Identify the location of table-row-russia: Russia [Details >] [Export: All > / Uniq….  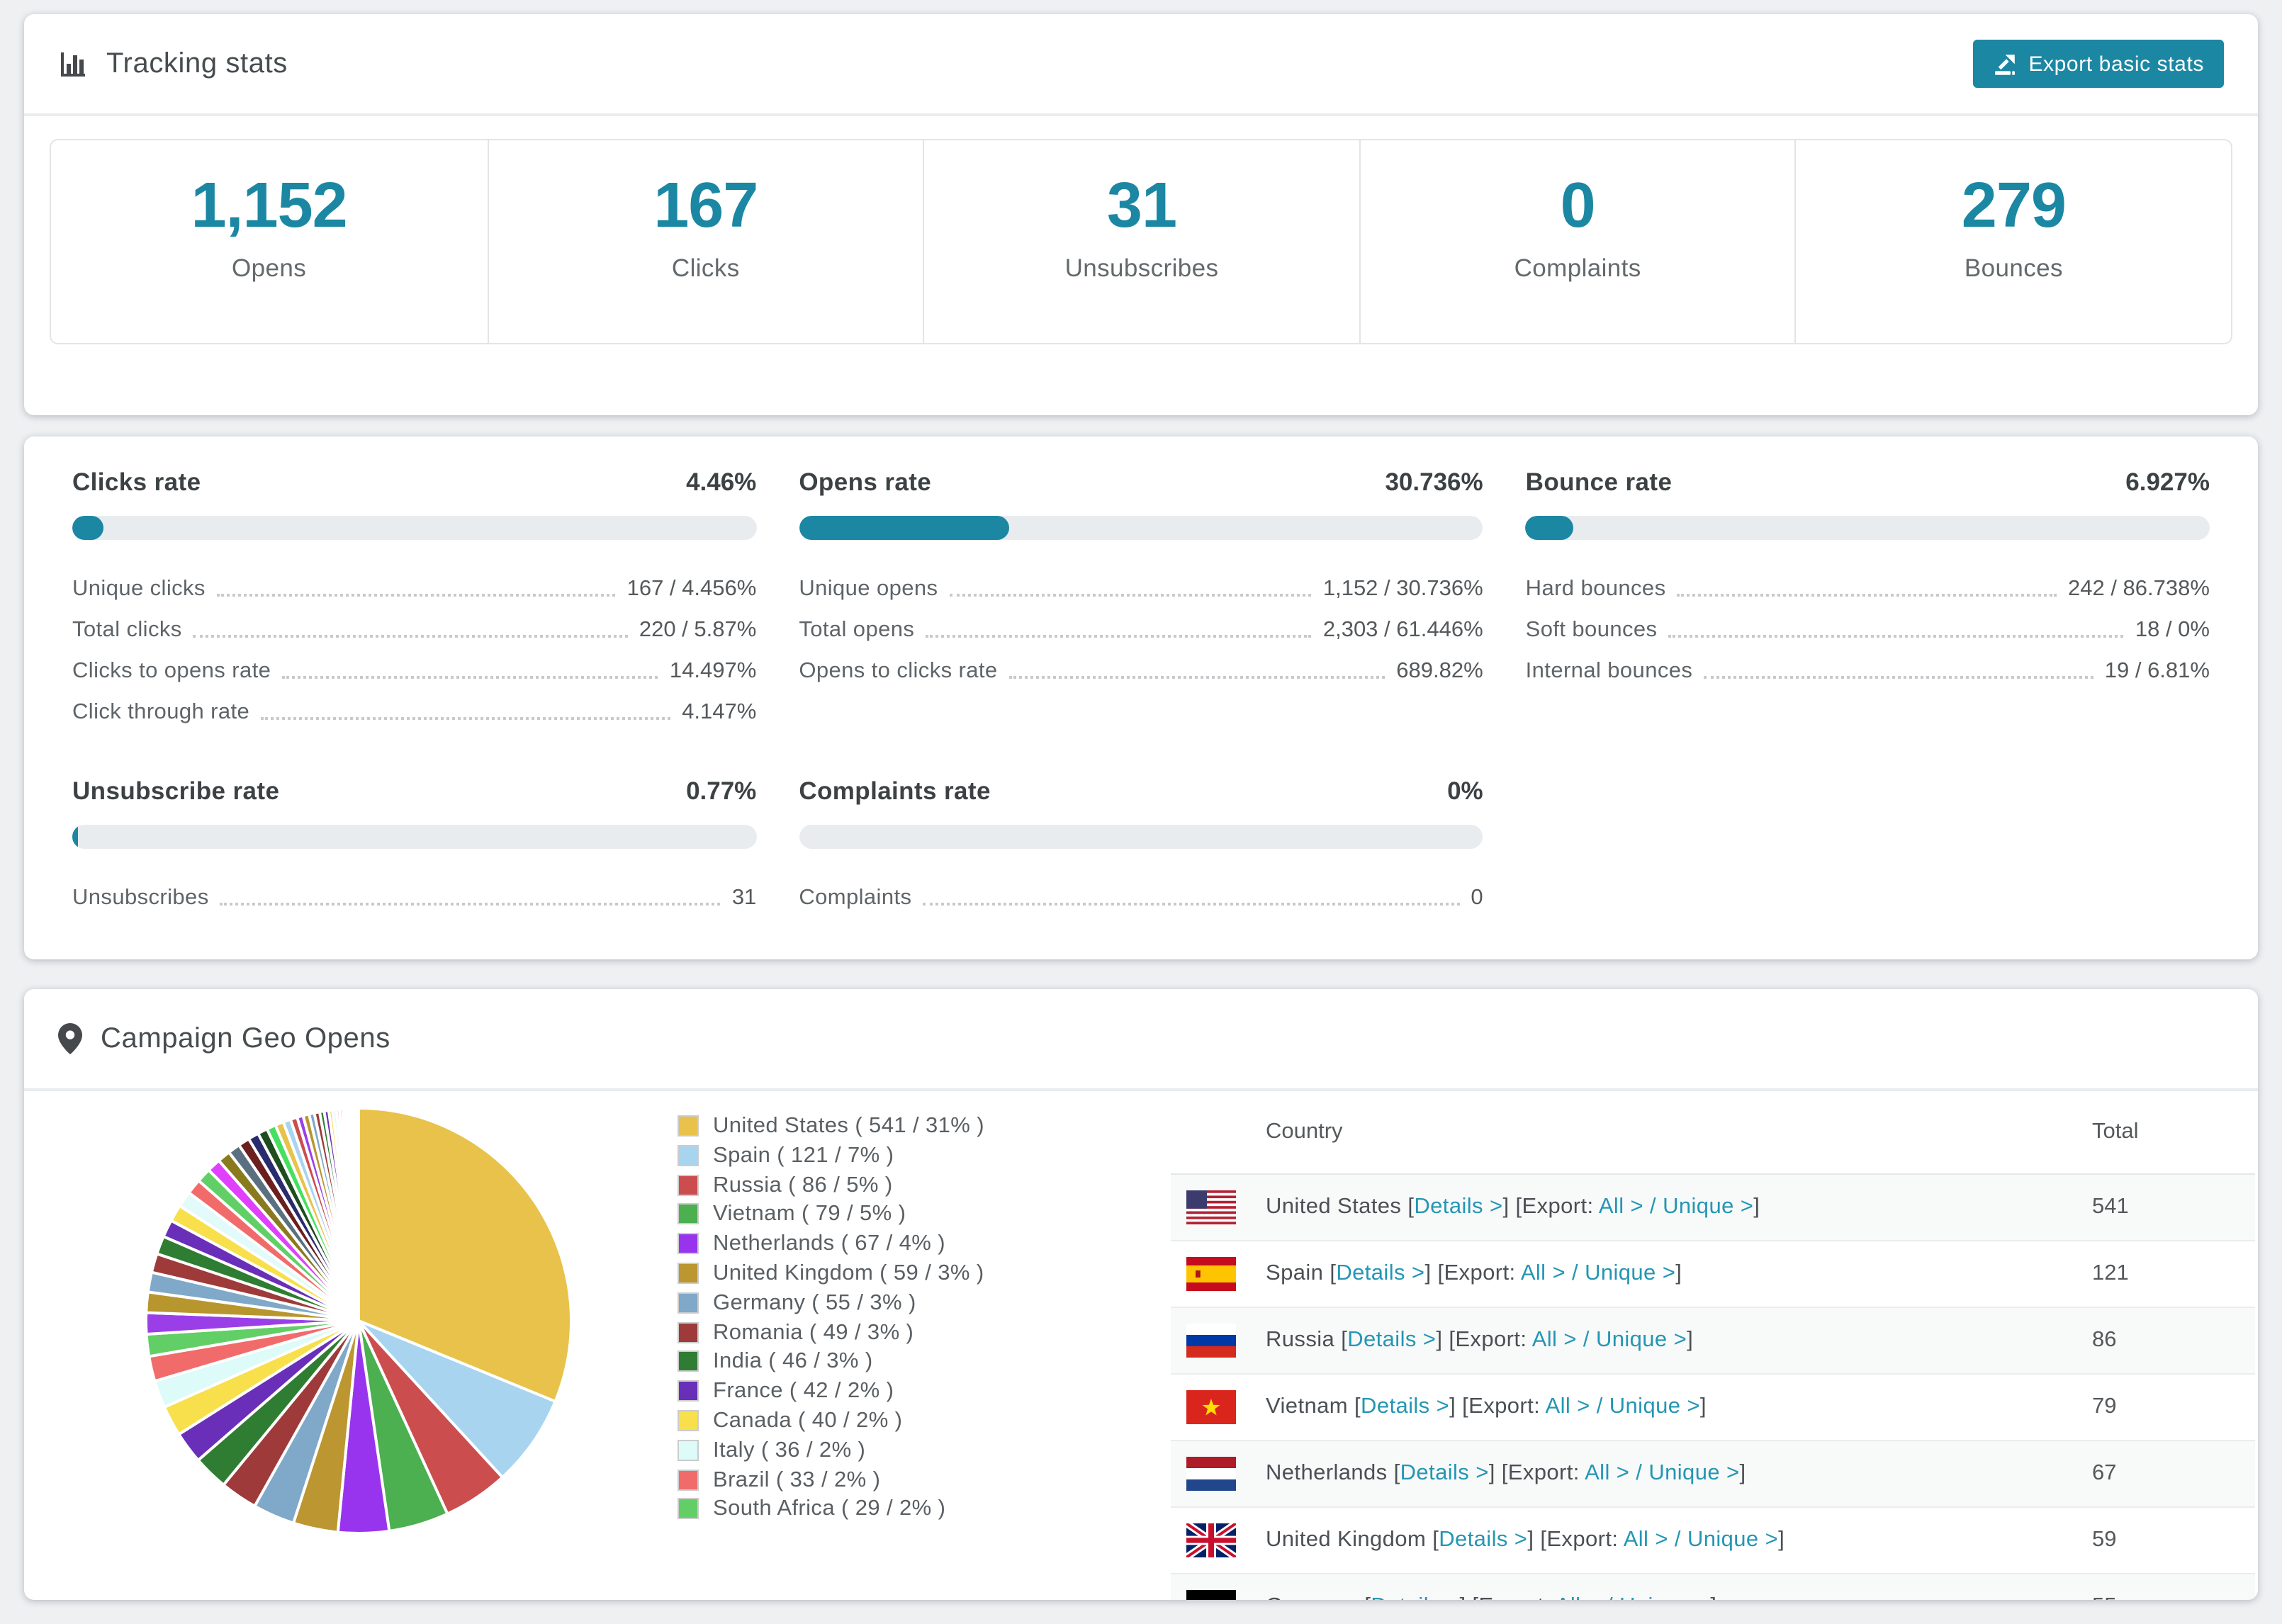
(1713, 1341).